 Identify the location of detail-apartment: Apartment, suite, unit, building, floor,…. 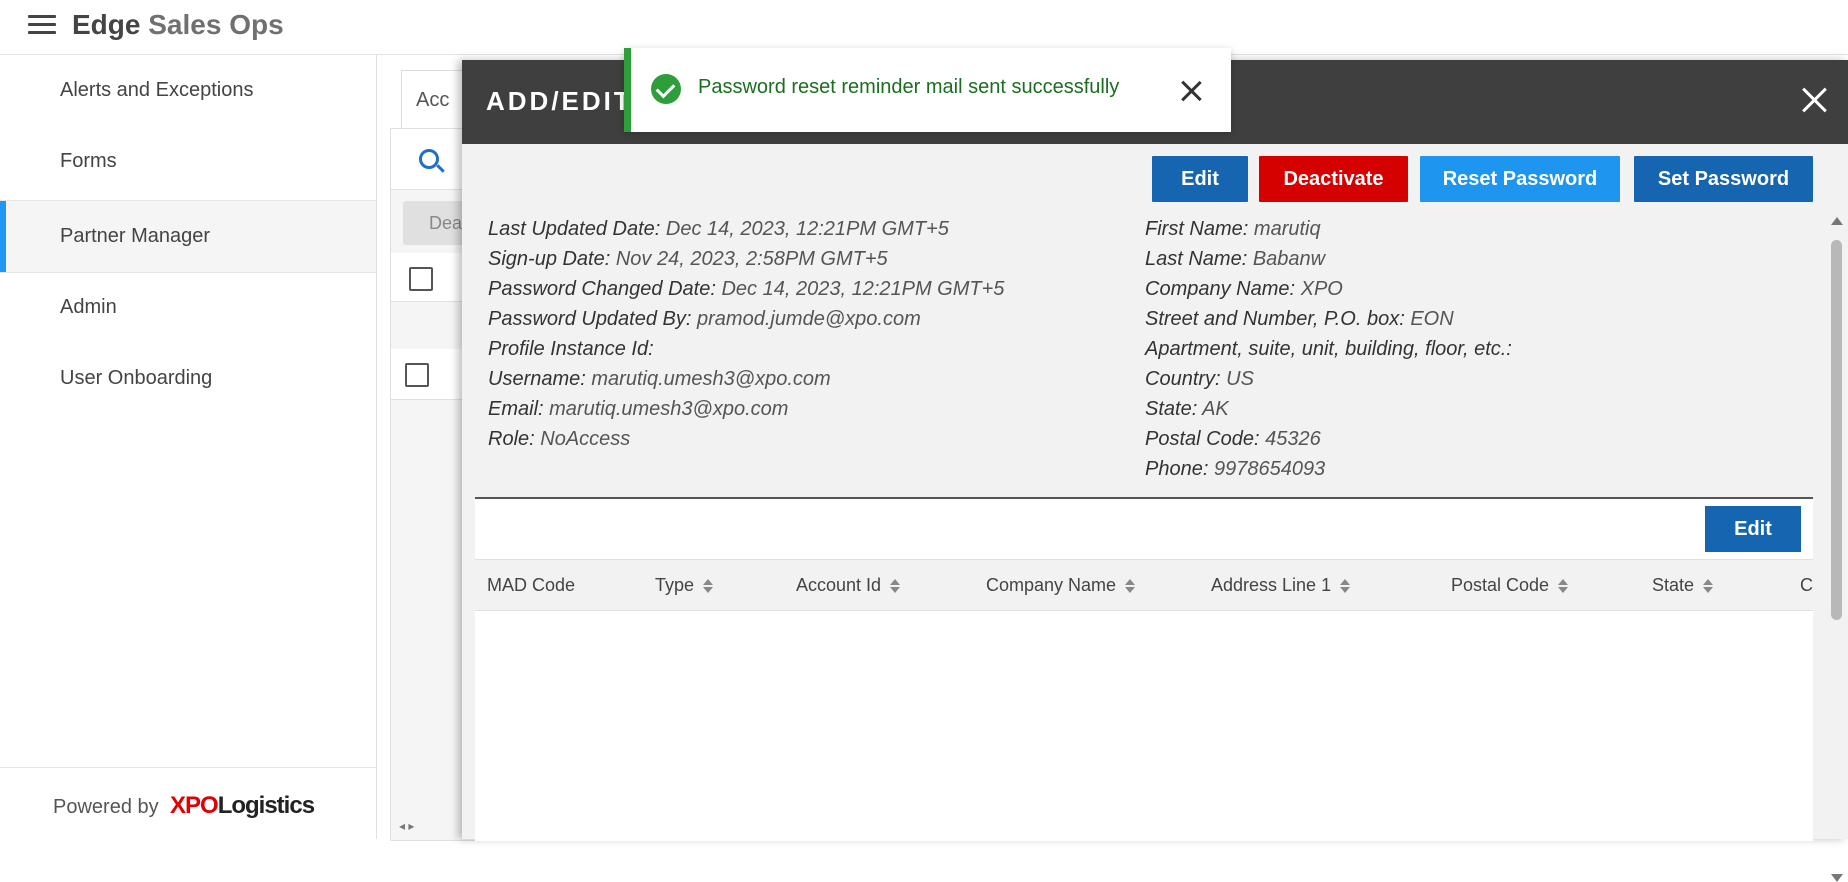
(1328, 349).